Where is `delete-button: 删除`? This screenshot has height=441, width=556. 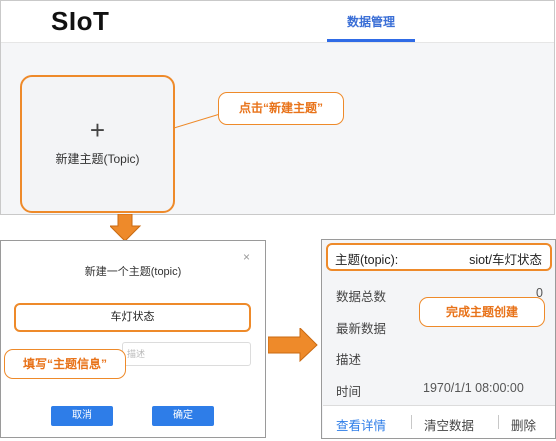 delete-button: 删除 is located at coordinates (523, 424).